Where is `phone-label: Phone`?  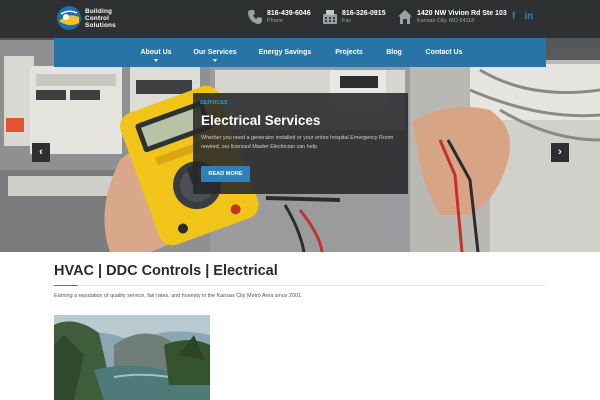
phone-label: Phone is located at coordinates (275, 20).